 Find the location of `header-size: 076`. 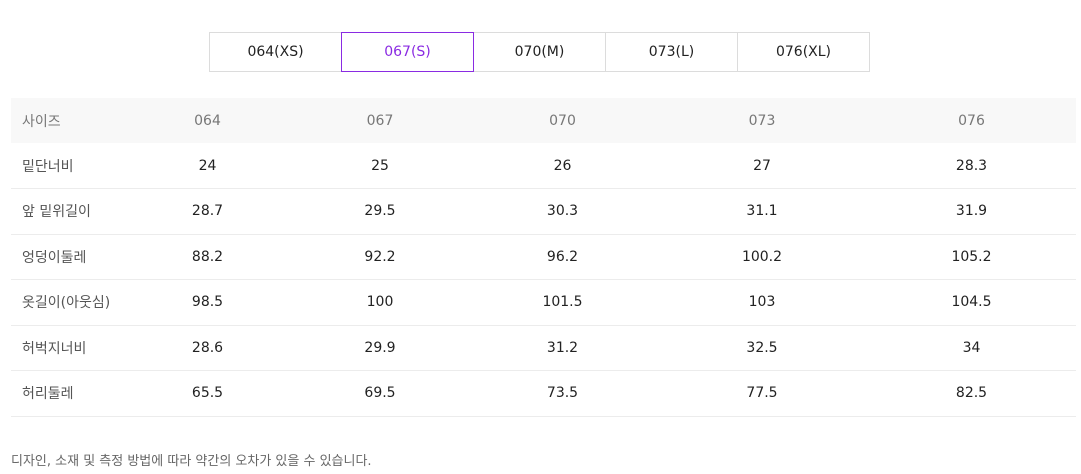

header-size: 076 is located at coordinates (971, 120).